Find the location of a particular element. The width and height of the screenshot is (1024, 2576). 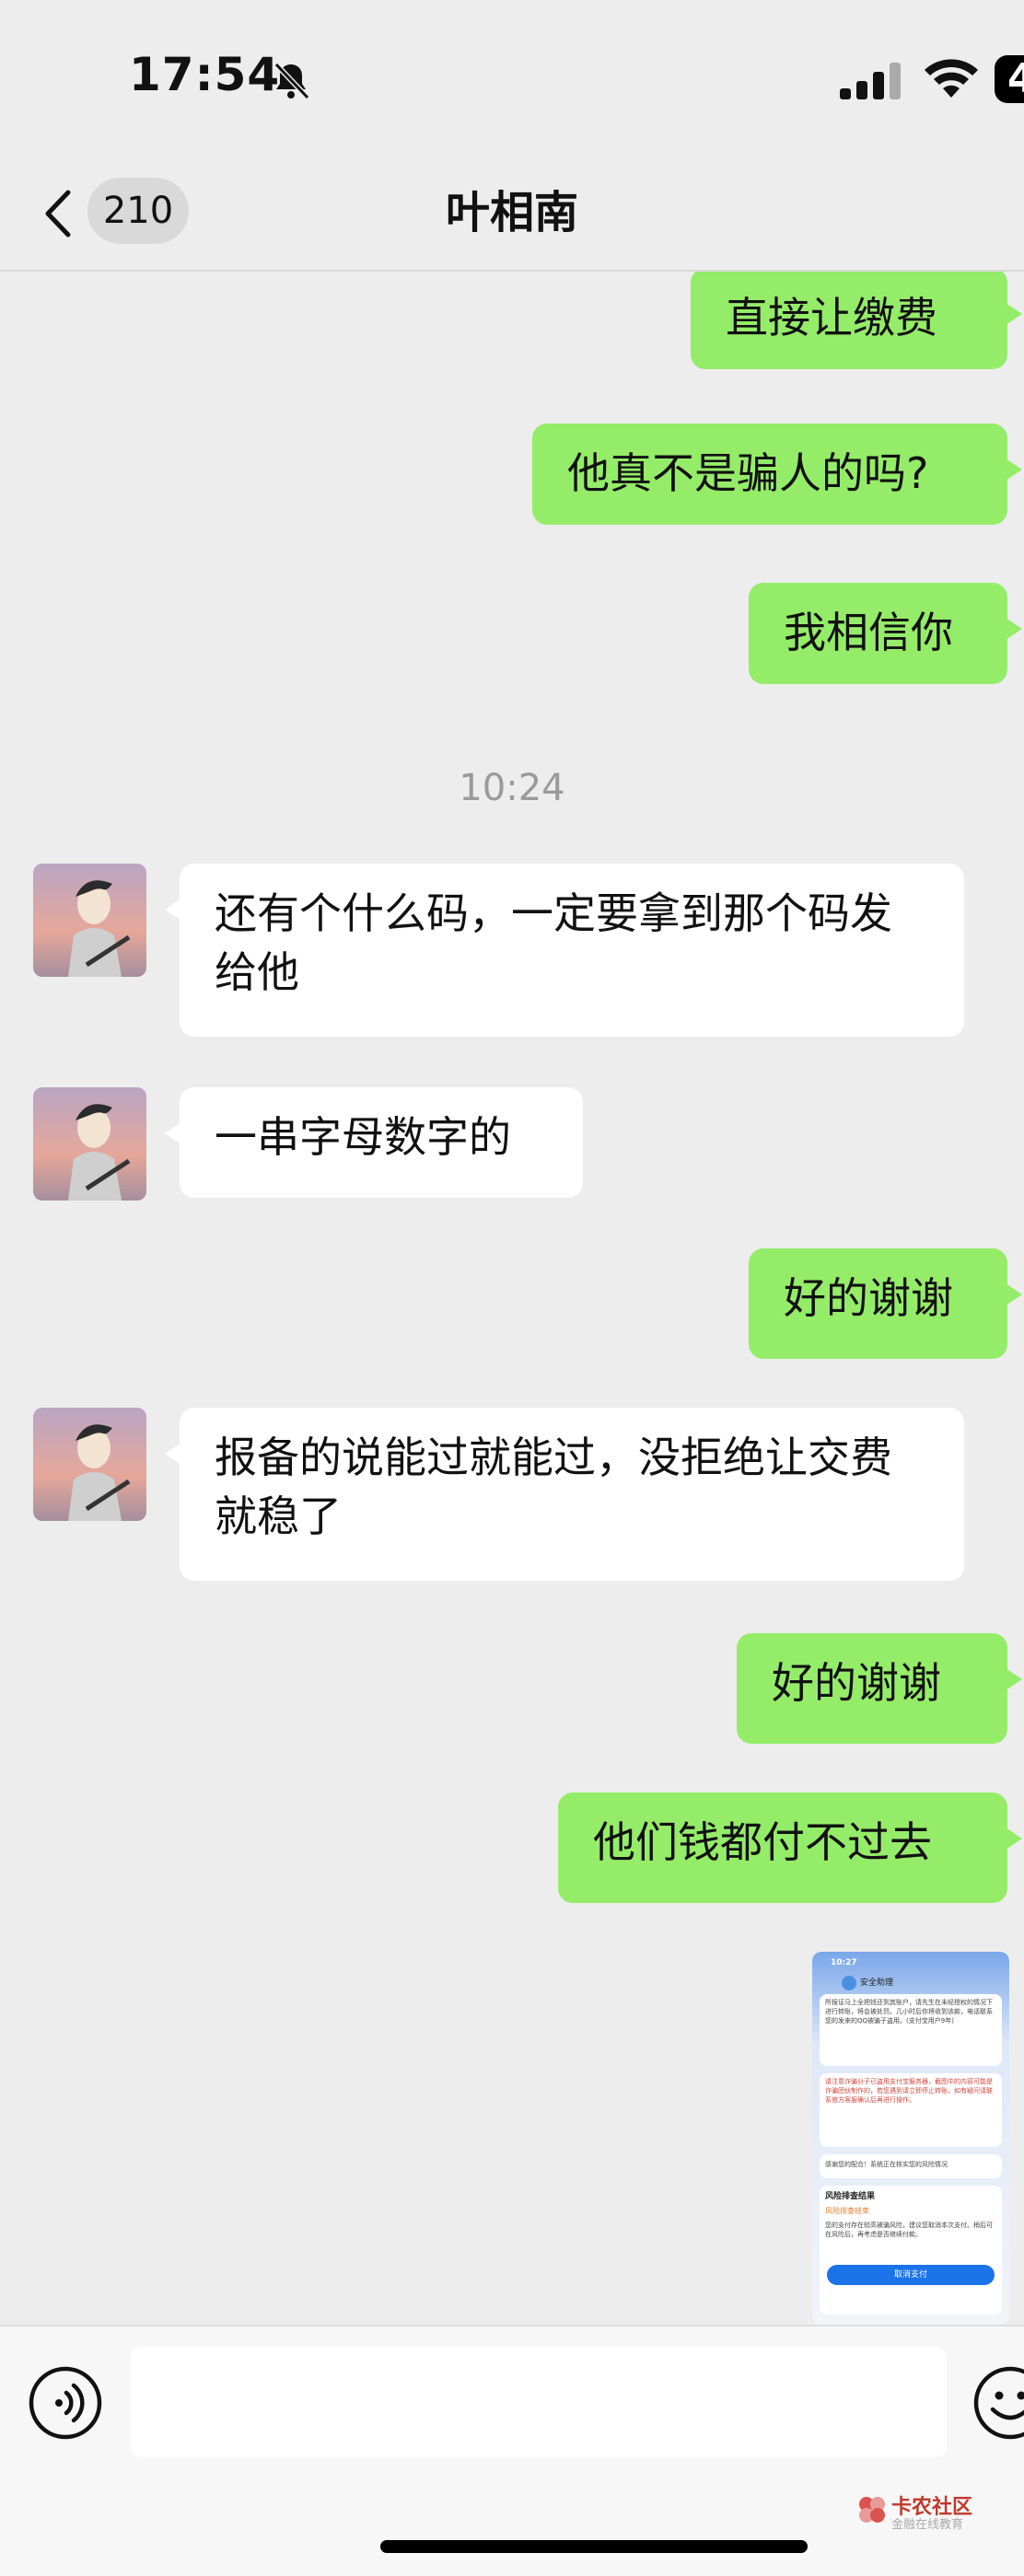

message-bubble-received: 一串字母数字的 is located at coordinates (381, 1142).